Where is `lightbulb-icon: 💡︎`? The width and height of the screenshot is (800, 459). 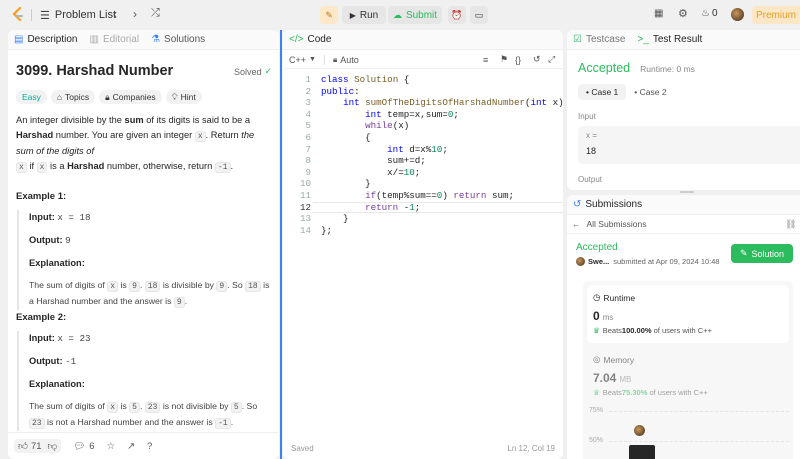 lightbulb-icon: 💡︎ is located at coordinates (174, 96).